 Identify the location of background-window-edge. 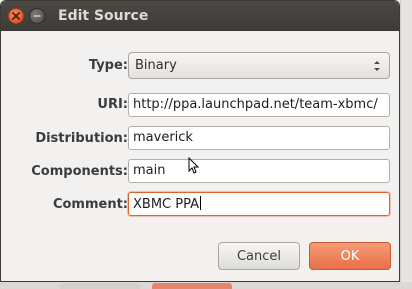
(406, 144).